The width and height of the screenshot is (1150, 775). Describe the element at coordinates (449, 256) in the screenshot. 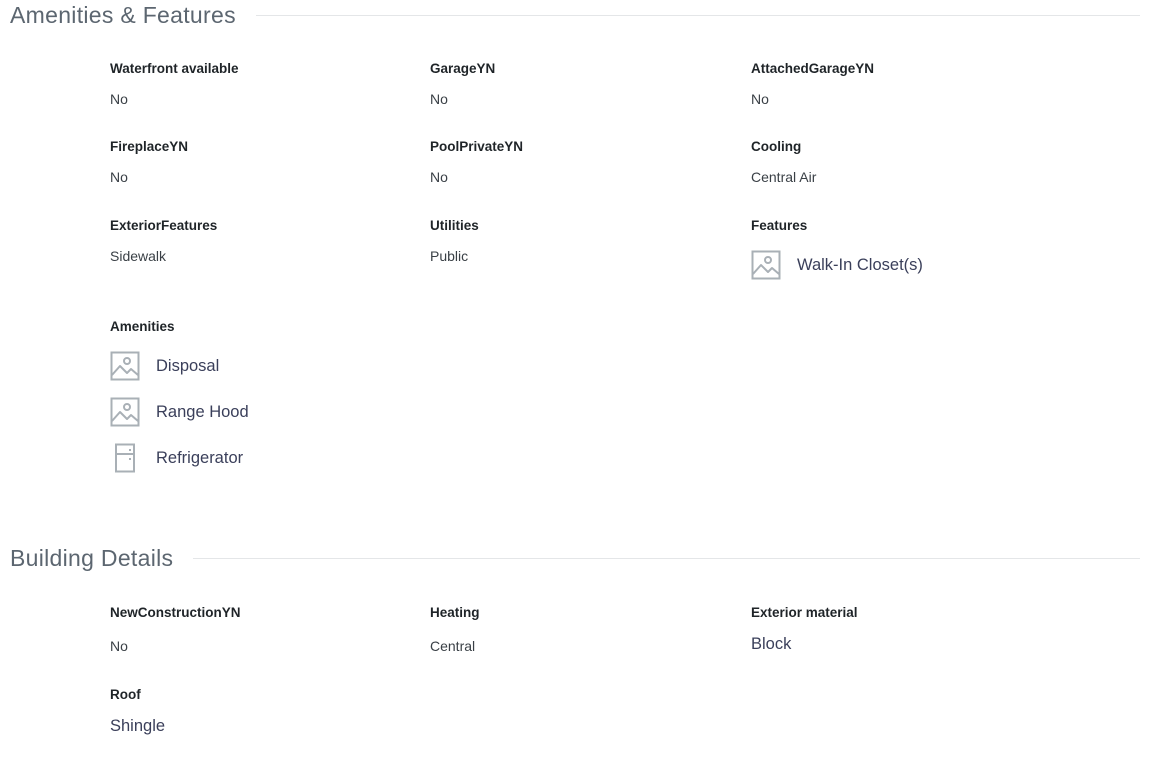

I see `field-value: Public` at that location.